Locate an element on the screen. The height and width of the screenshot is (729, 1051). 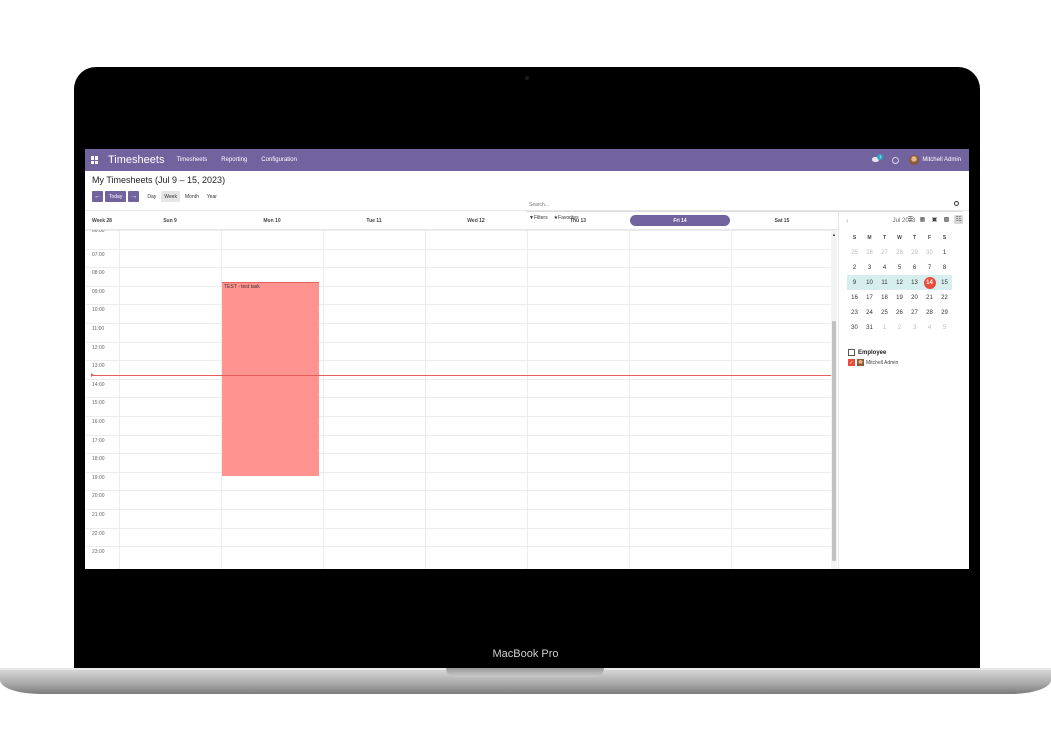
mini-calendar-day: 6 is located at coordinates (914, 267).